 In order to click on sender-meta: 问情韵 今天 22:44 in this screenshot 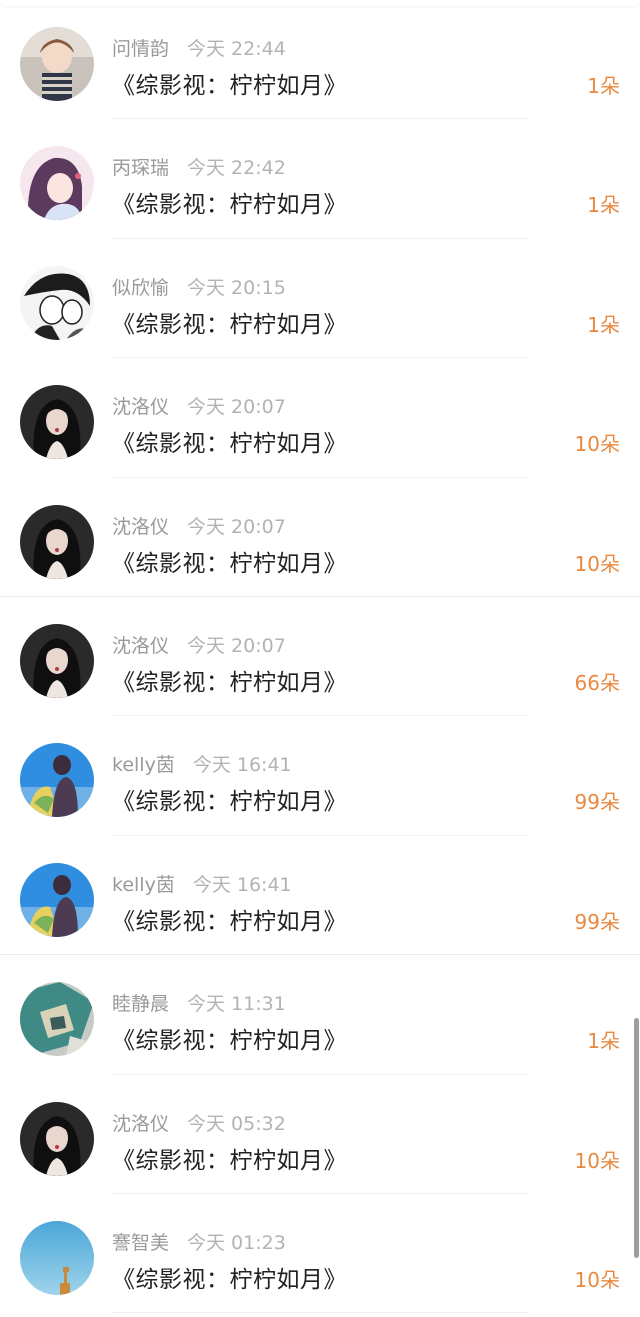, I will do `click(199, 47)`.